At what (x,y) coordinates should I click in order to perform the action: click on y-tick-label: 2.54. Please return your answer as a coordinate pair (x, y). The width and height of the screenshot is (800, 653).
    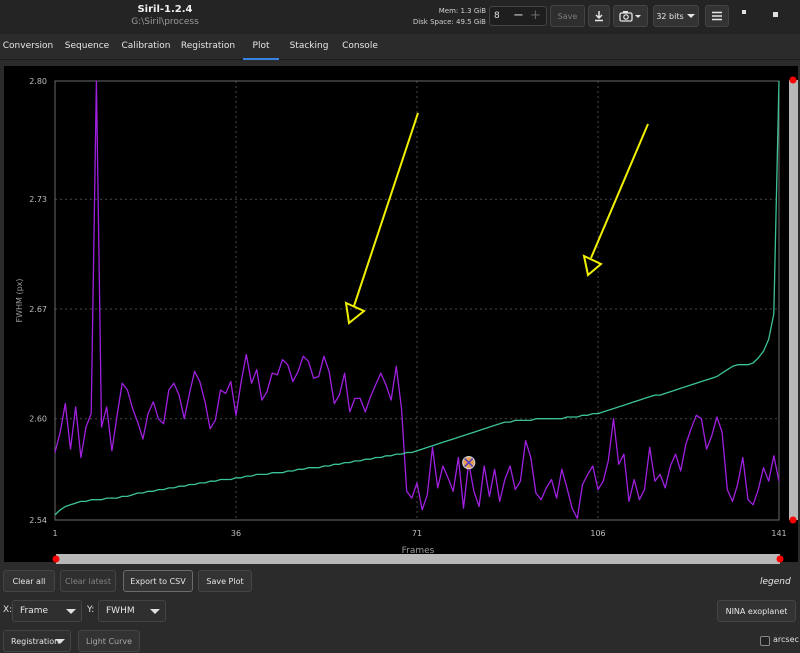
    Looking at the image, I should click on (38, 520).